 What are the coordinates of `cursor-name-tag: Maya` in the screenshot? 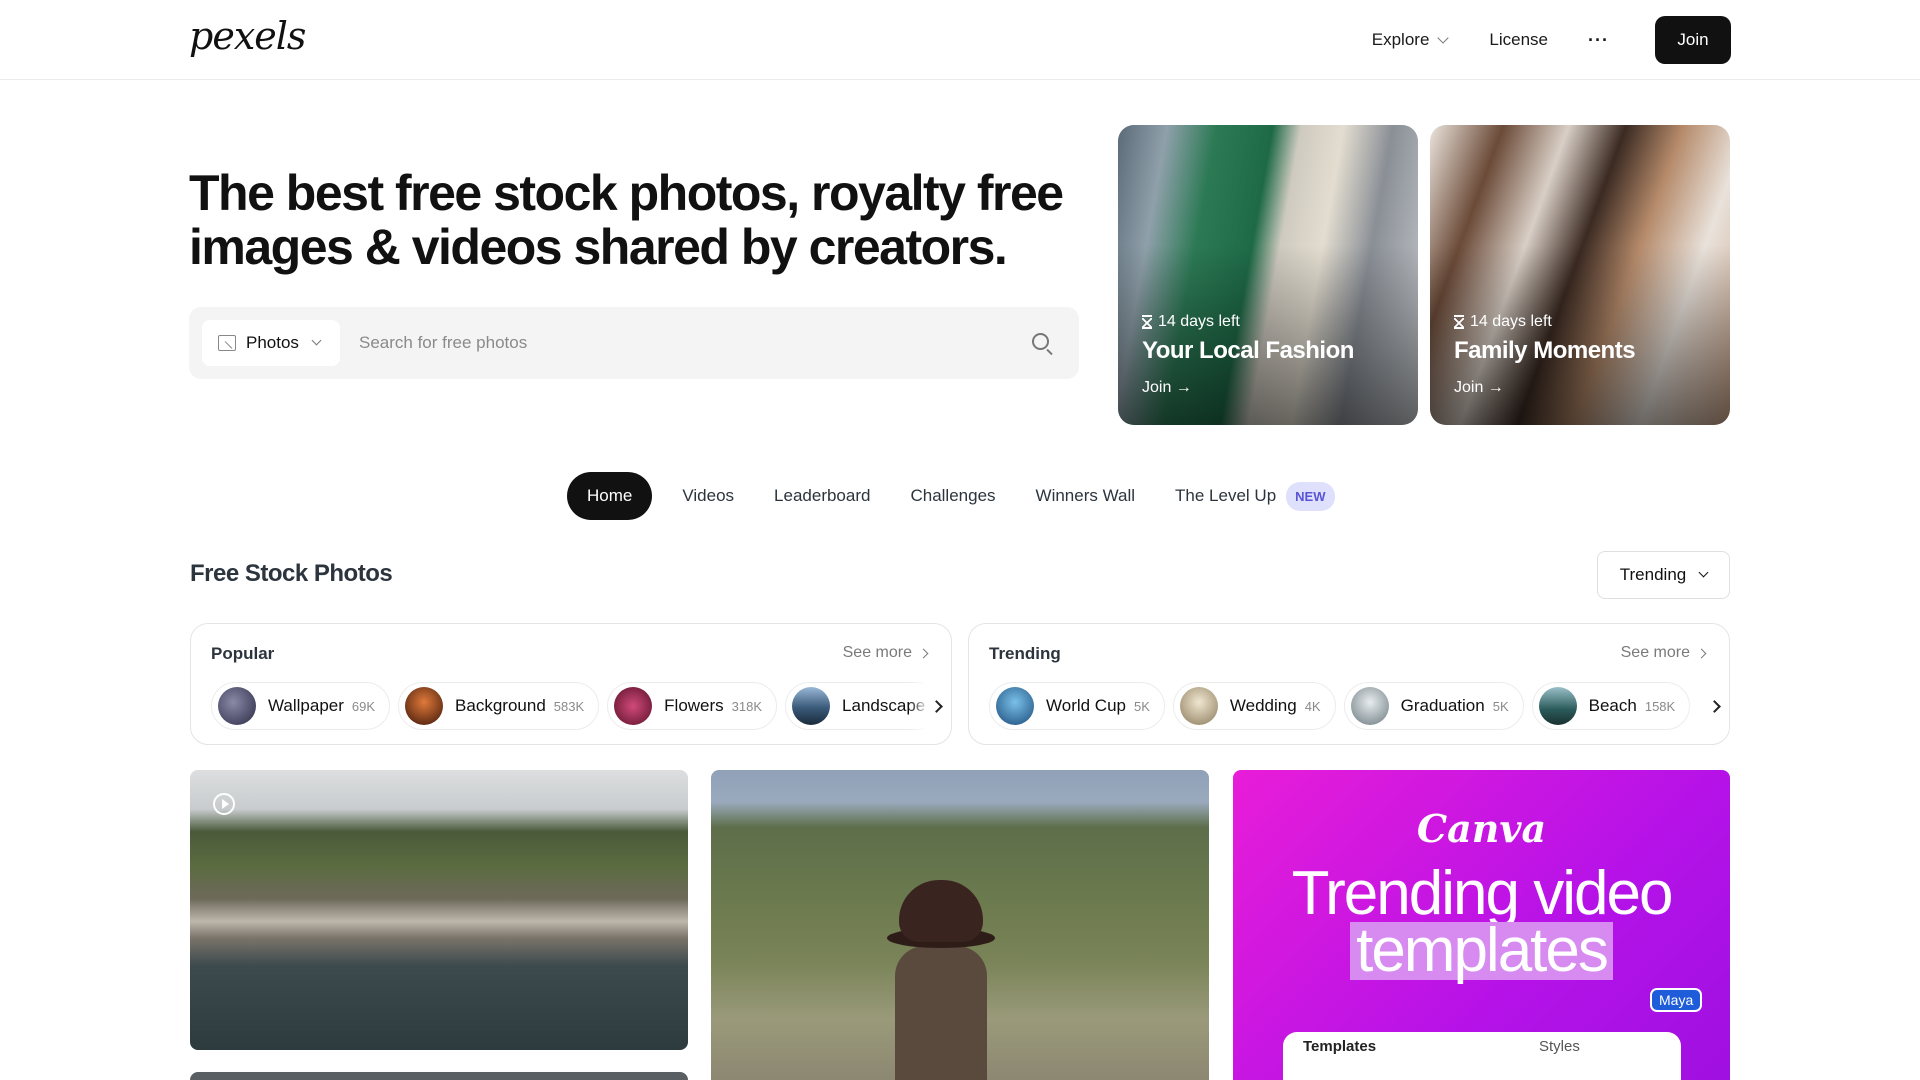 It's located at (1676, 1000).